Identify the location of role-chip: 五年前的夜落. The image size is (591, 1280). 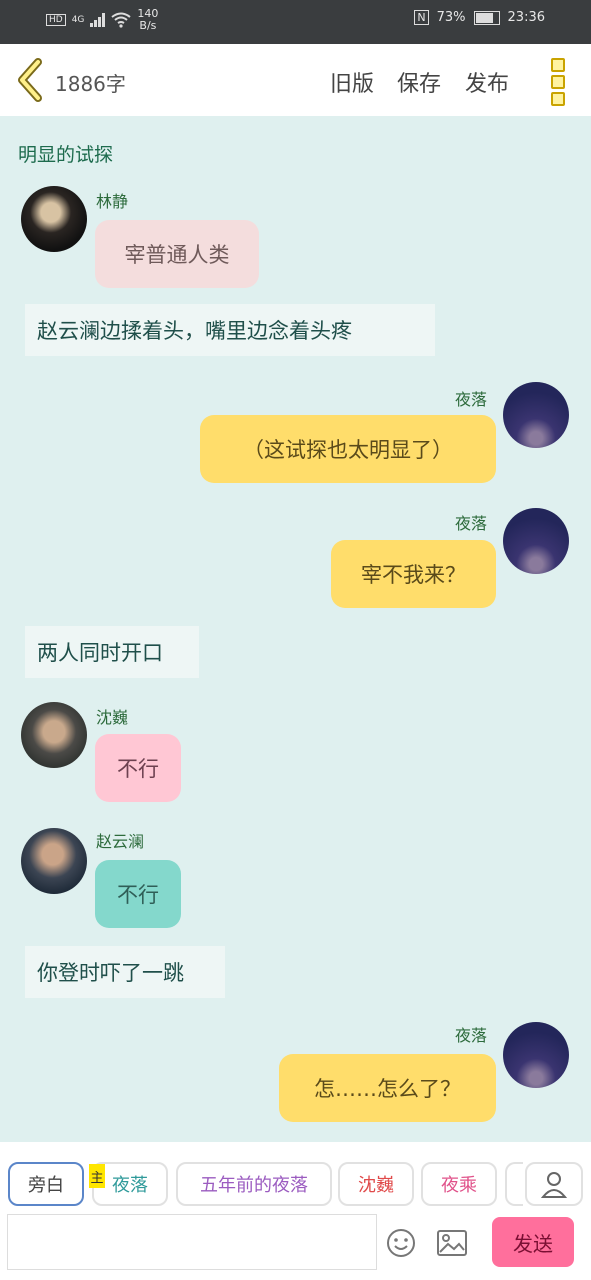
(254, 1184).